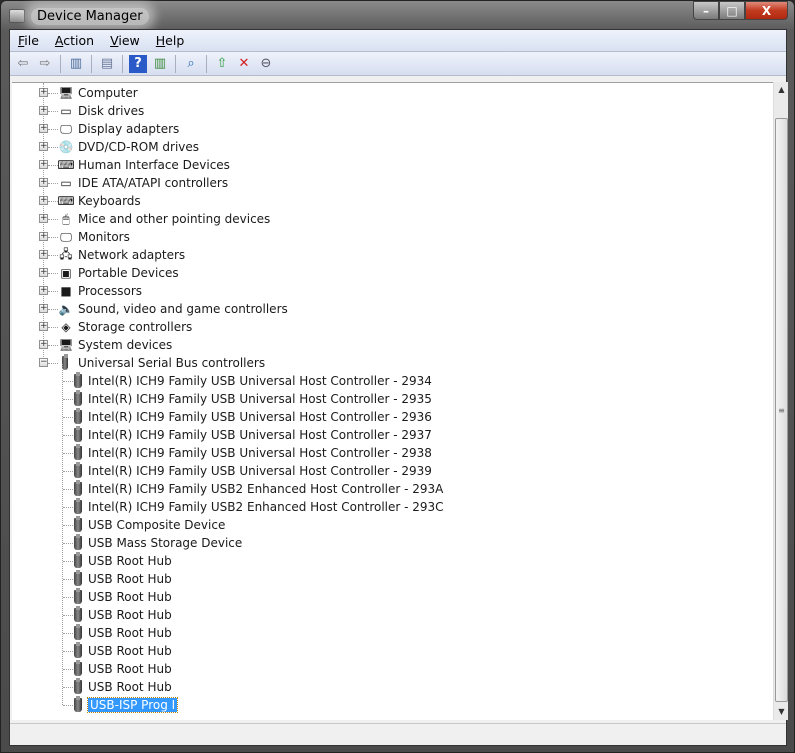 Image resolution: width=795 pixels, height=753 pixels. Describe the element at coordinates (362, 111) in the screenshot. I see `tree-category: + ▭ Disk drives` at that location.